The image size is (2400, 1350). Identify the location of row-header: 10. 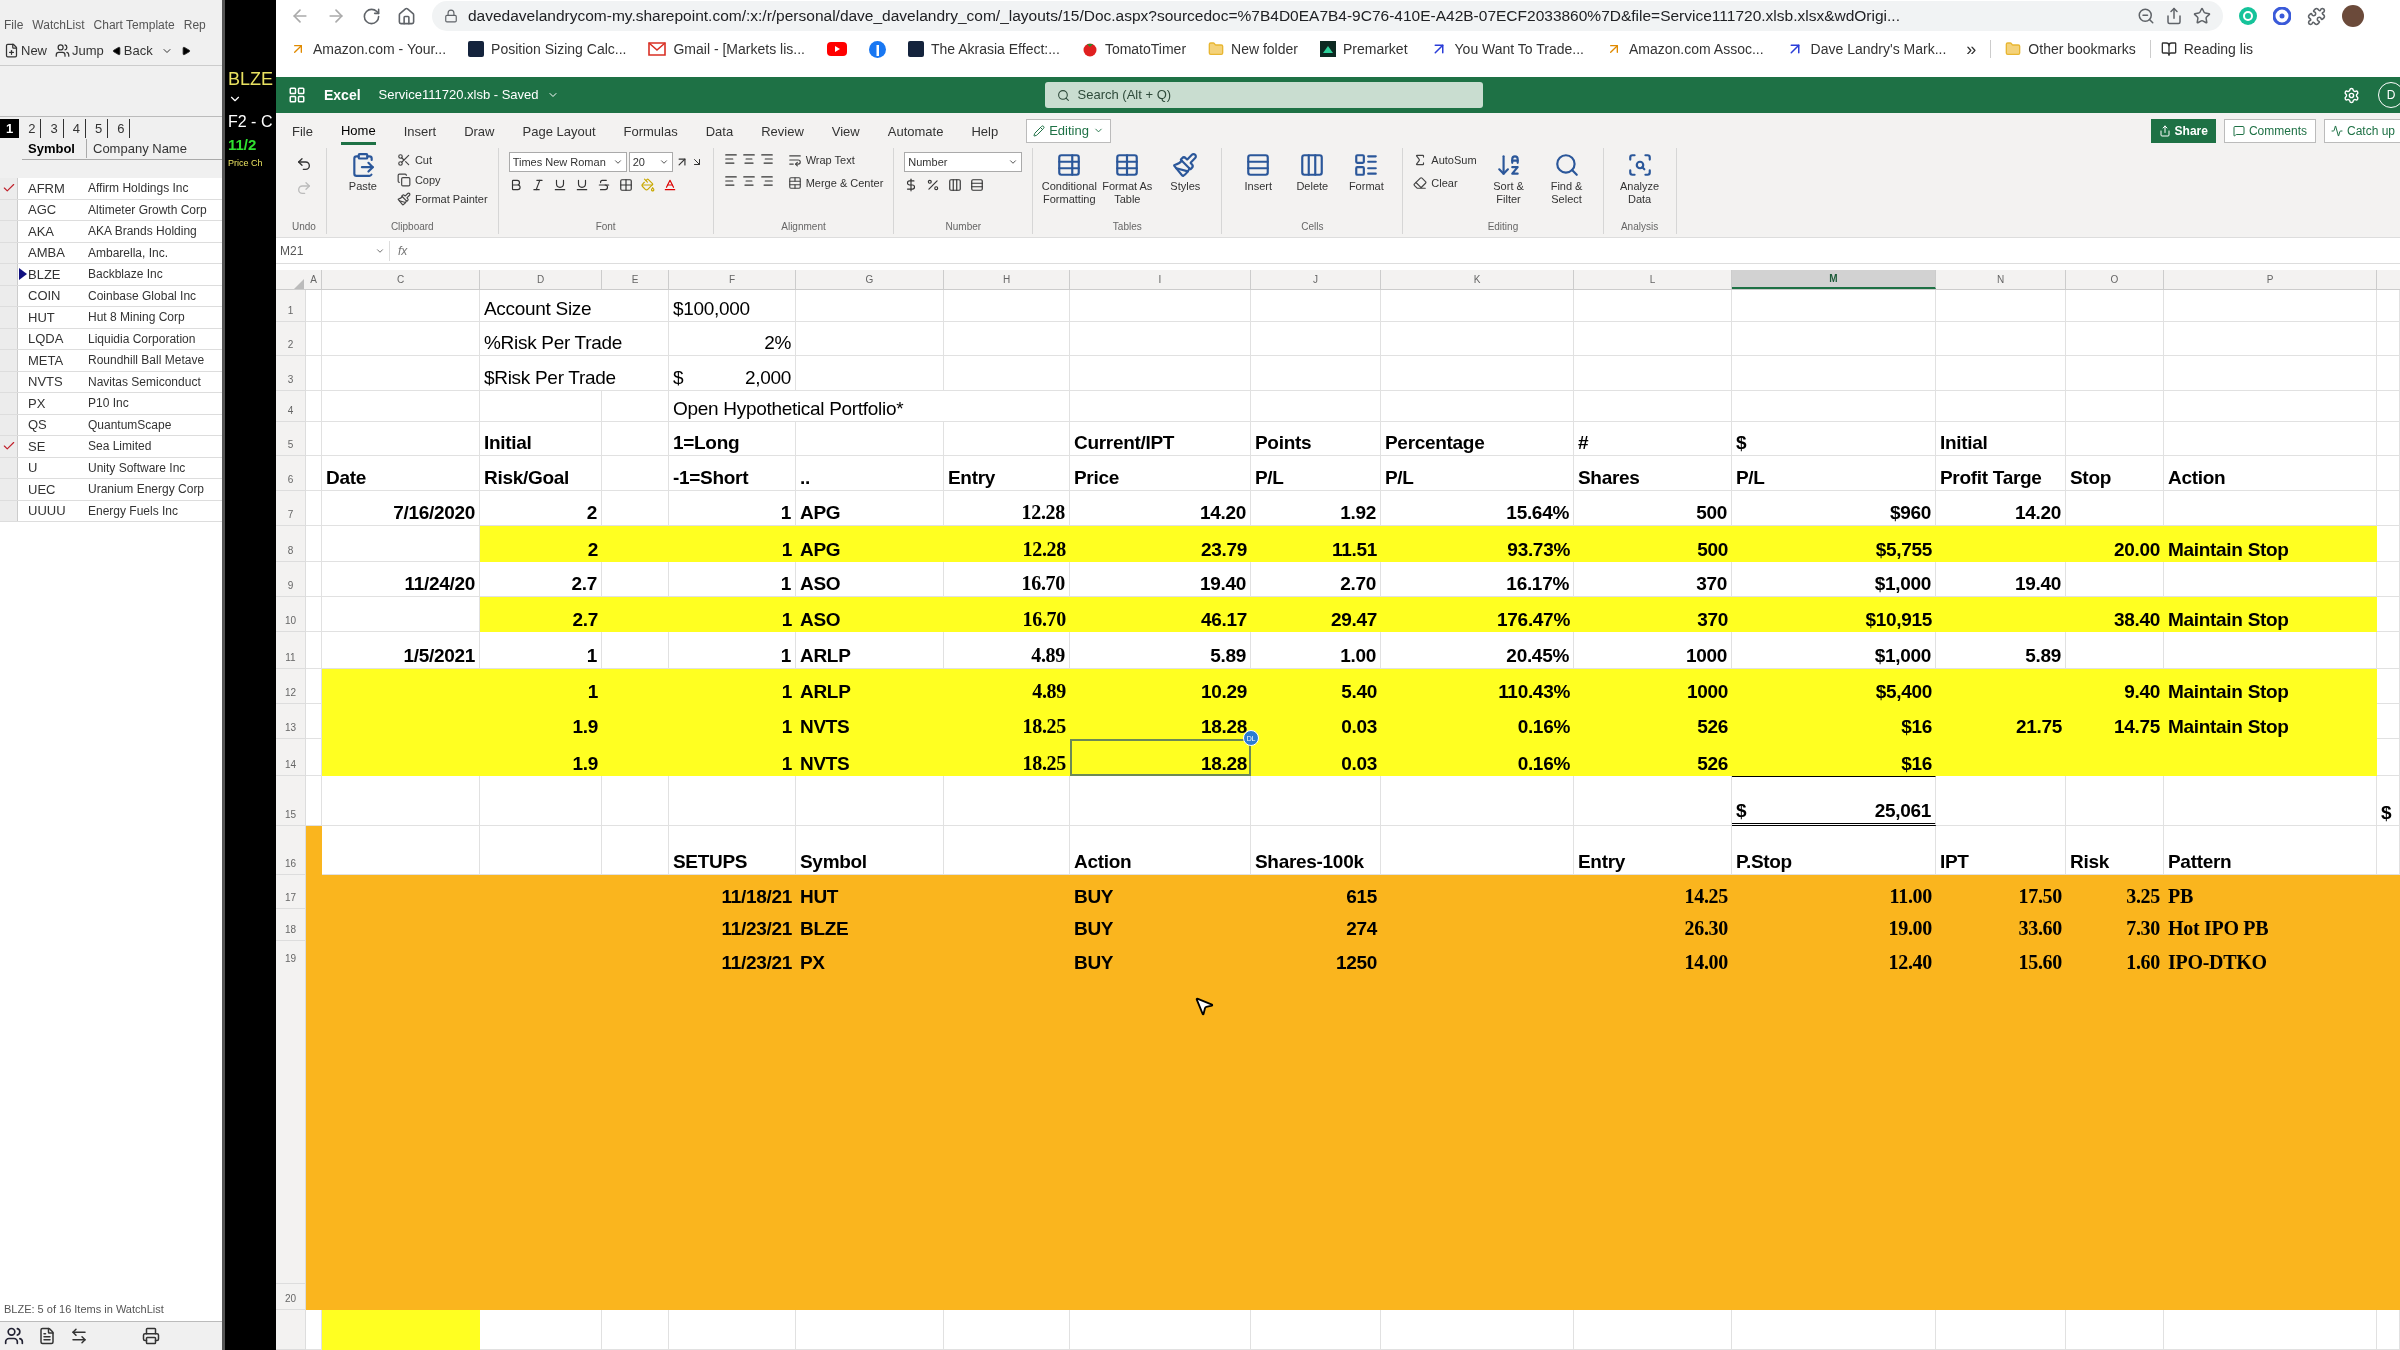
(291, 614).